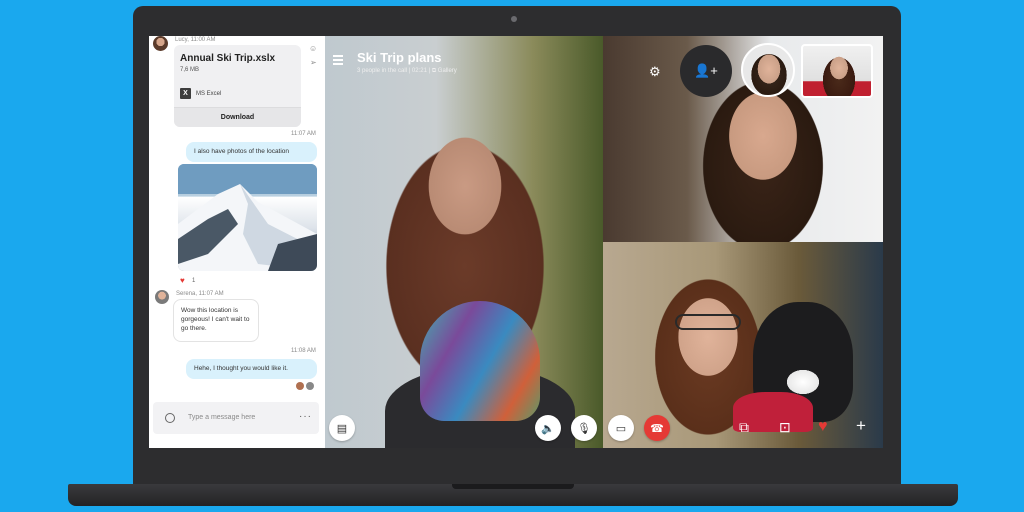 The height and width of the screenshot is (512, 1024). I want to click on add-person-button: 👤+, so click(706, 71).